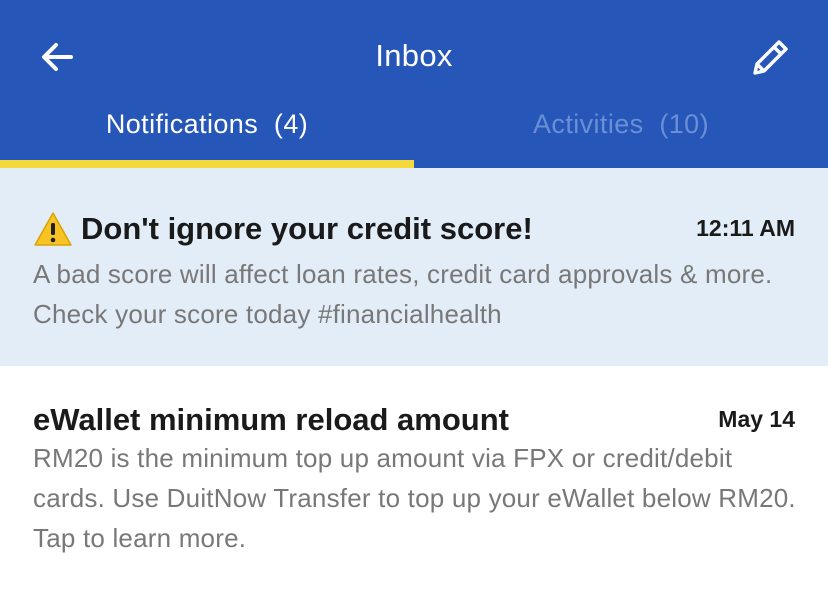 The image size is (828, 596). I want to click on notification-title-text: eWallet minimum reload amount, so click(271, 419).